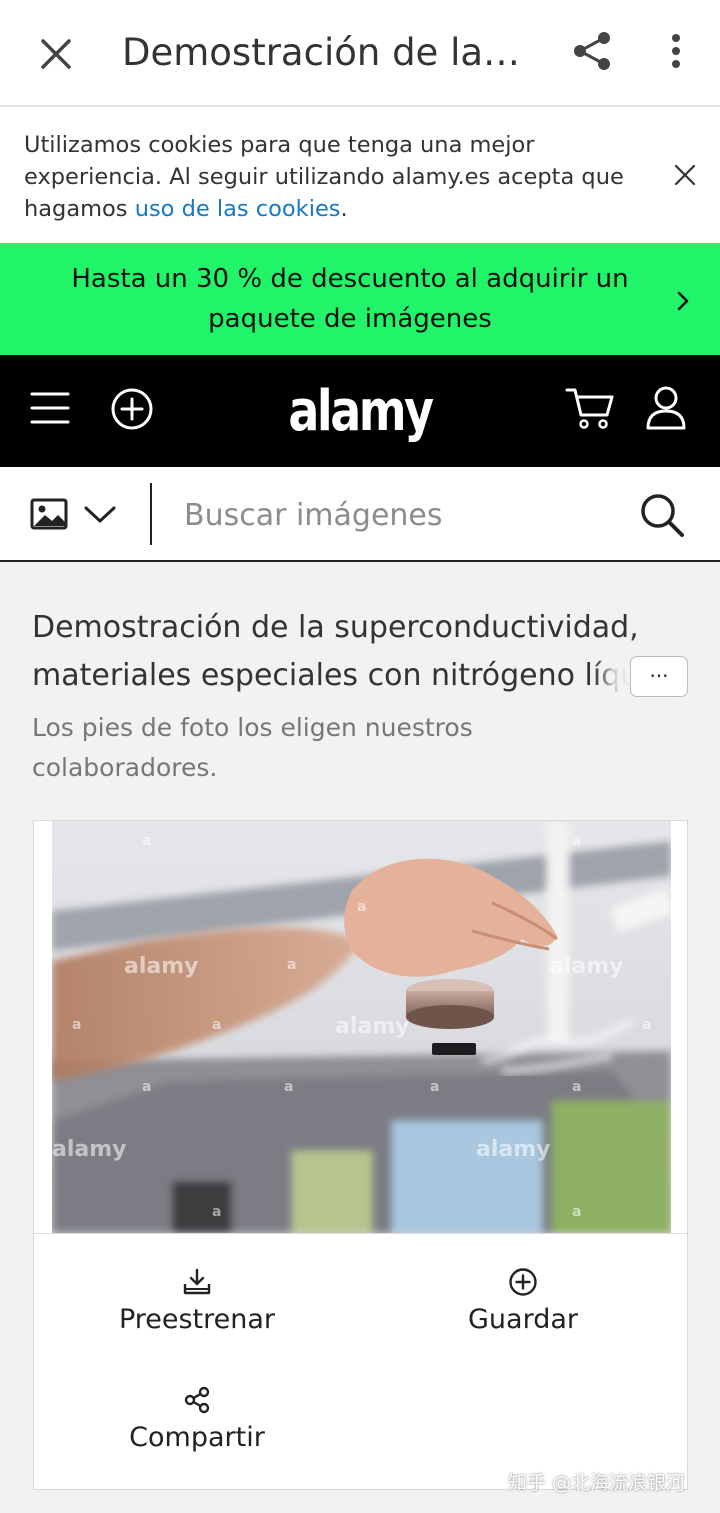 The image size is (720, 1513). I want to click on search-input, so click(392, 515).